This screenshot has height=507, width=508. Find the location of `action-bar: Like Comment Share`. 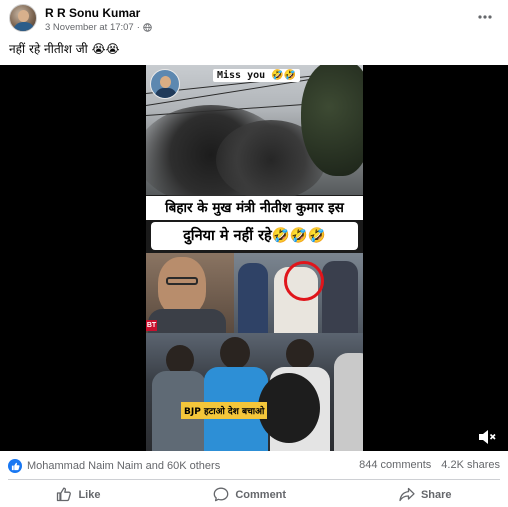

action-bar: Like Comment Share is located at coordinates (254, 494).